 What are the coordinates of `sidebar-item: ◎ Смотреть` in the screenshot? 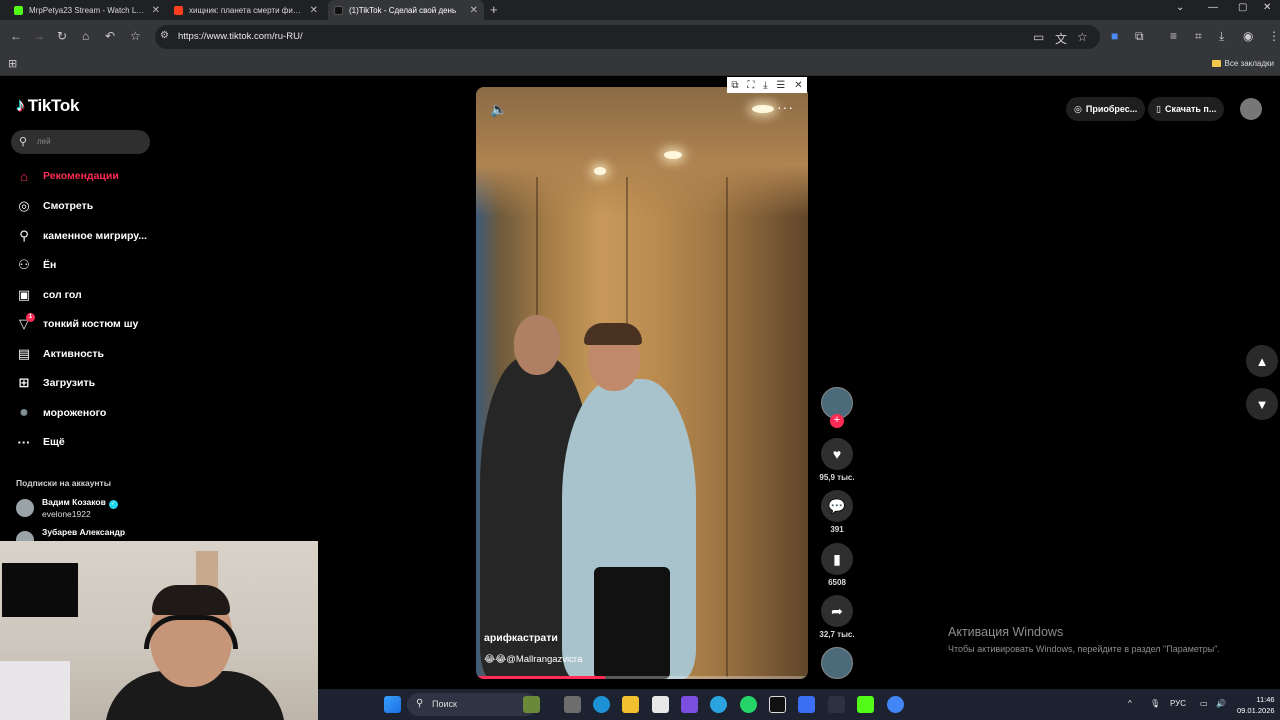 It's located at (90, 206).